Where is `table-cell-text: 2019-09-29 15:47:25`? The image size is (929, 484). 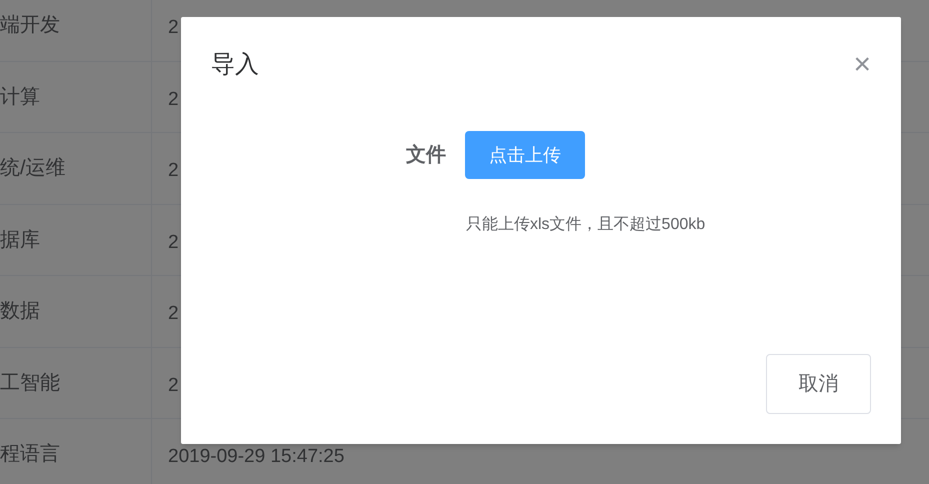 table-cell-text: 2019-09-29 15:47:25 is located at coordinates (256, 457).